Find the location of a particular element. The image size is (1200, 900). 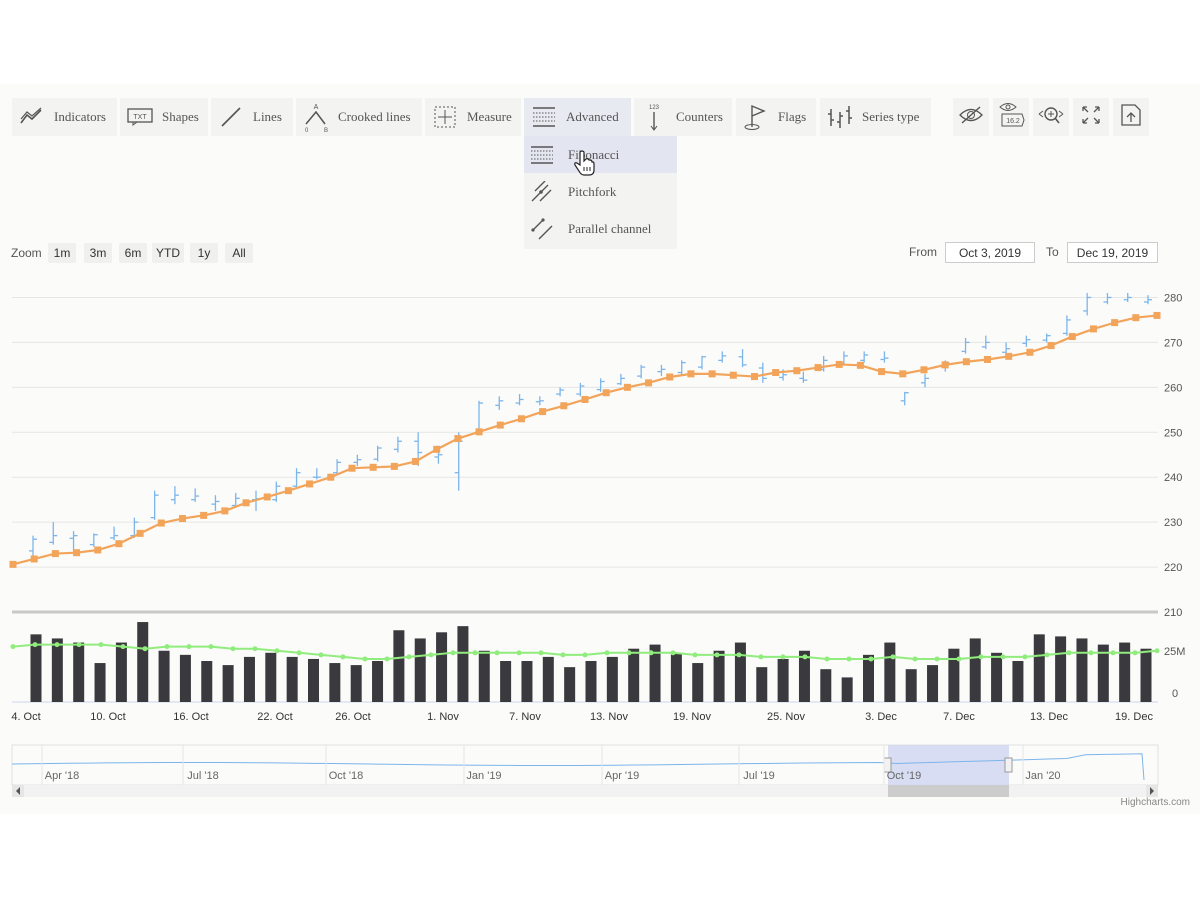

x-axis-label: 22. Oct is located at coordinates (274, 717).